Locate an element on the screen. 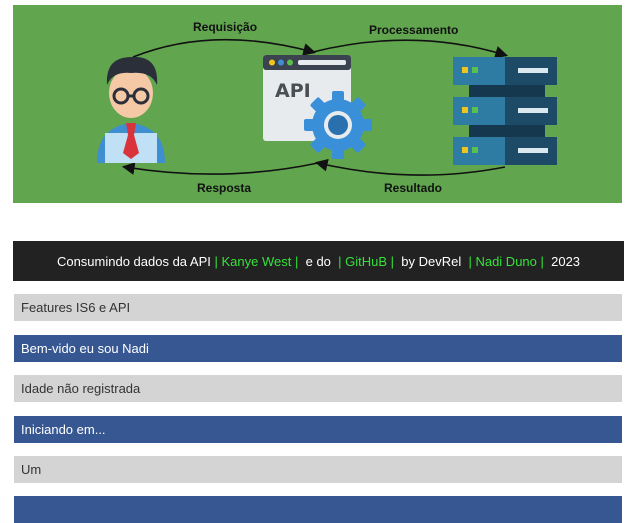 The height and width of the screenshot is (523, 640). credits-text: e do is located at coordinates (318, 261).